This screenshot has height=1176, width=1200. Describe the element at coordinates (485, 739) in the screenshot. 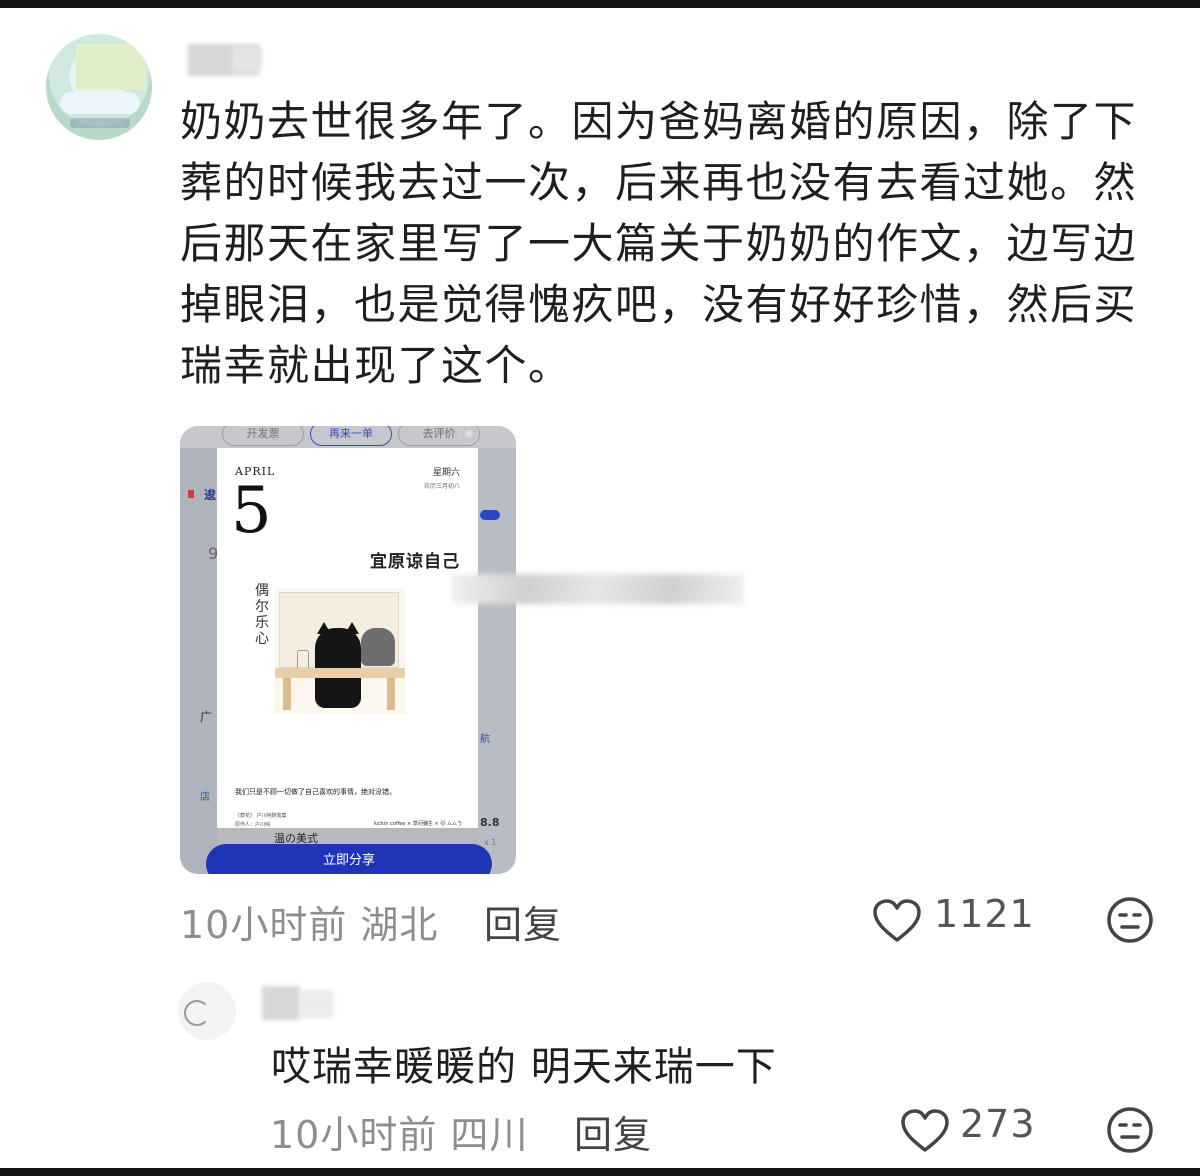

I see `bg-fragment: 航` at that location.